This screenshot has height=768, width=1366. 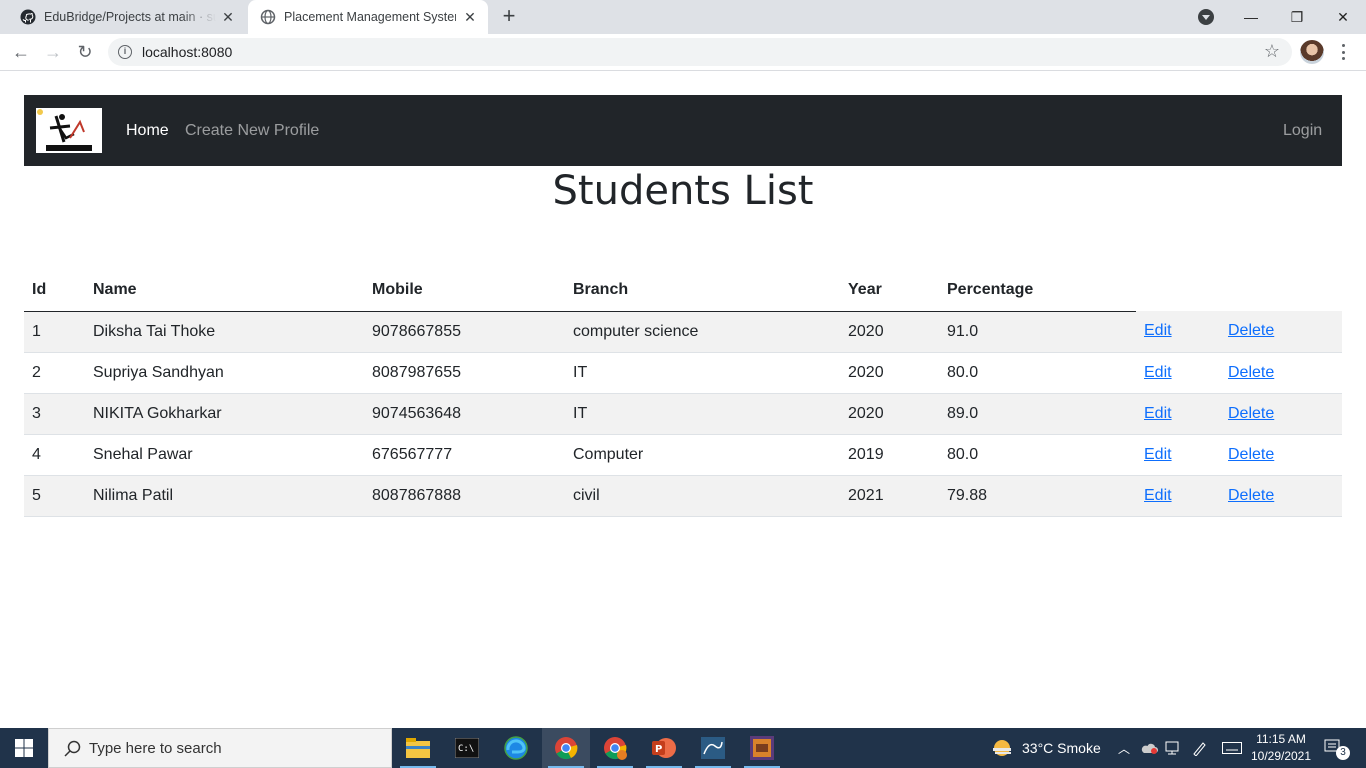 What do you see at coordinates (69, 130) in the screenshot?
I see `placement-cell-logo` at bounding box center [69, 130].